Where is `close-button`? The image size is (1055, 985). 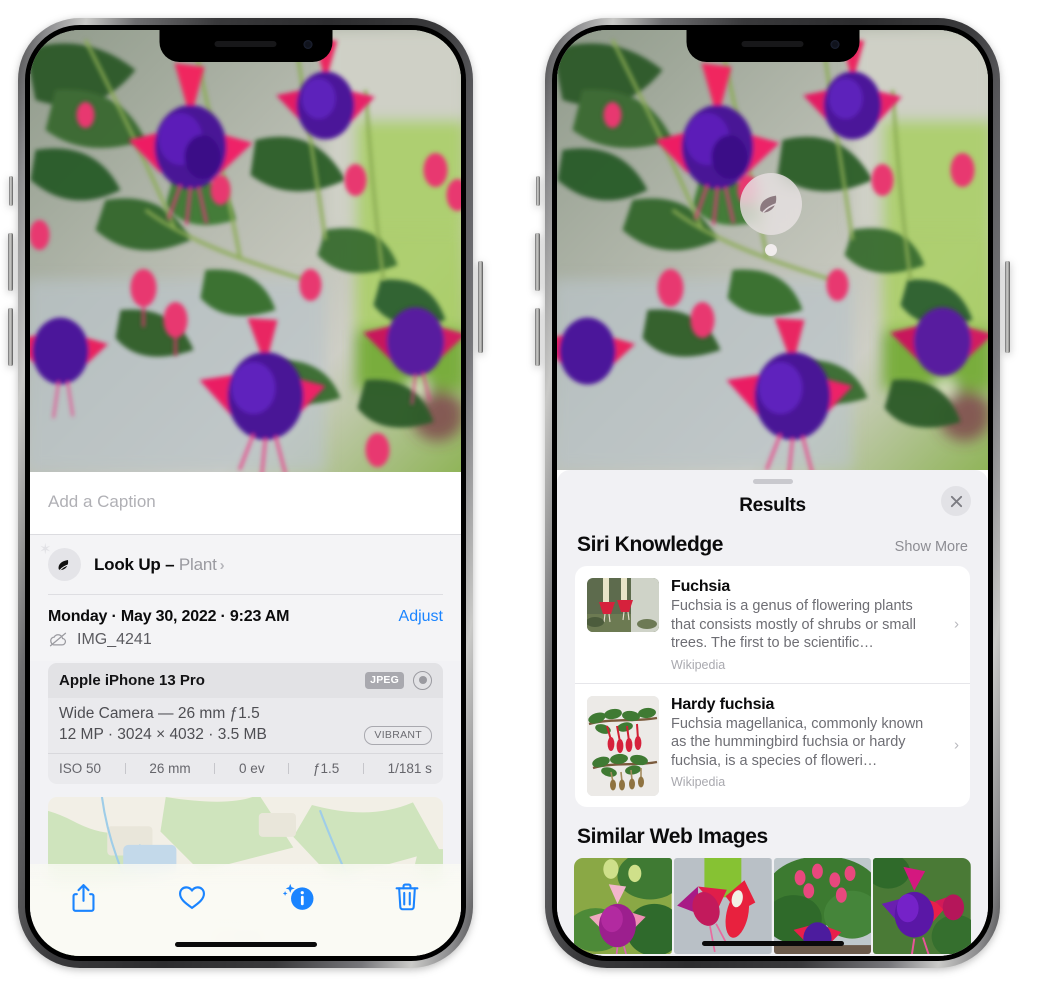
close-button is located at coordinates (956, 501).